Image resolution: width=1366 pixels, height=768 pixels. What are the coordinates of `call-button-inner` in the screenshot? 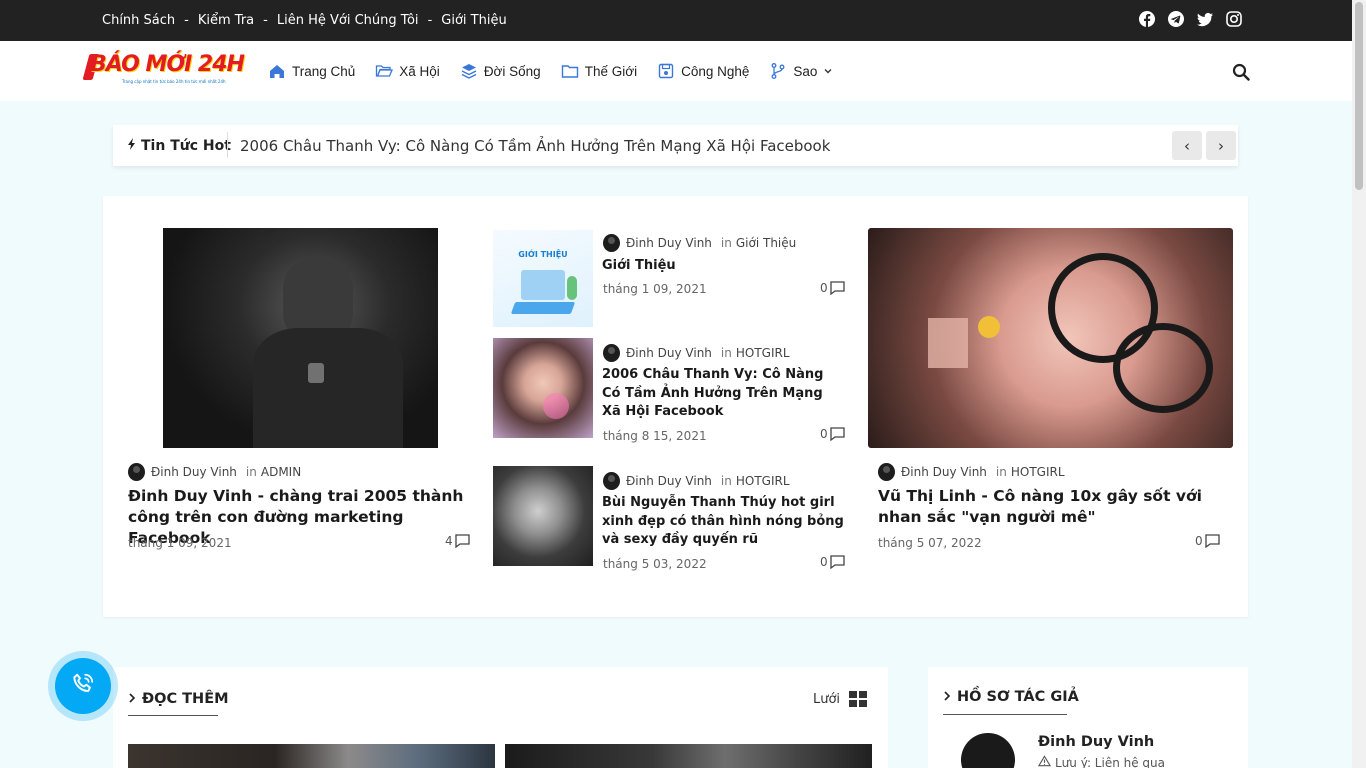 It's located at (83, 686).